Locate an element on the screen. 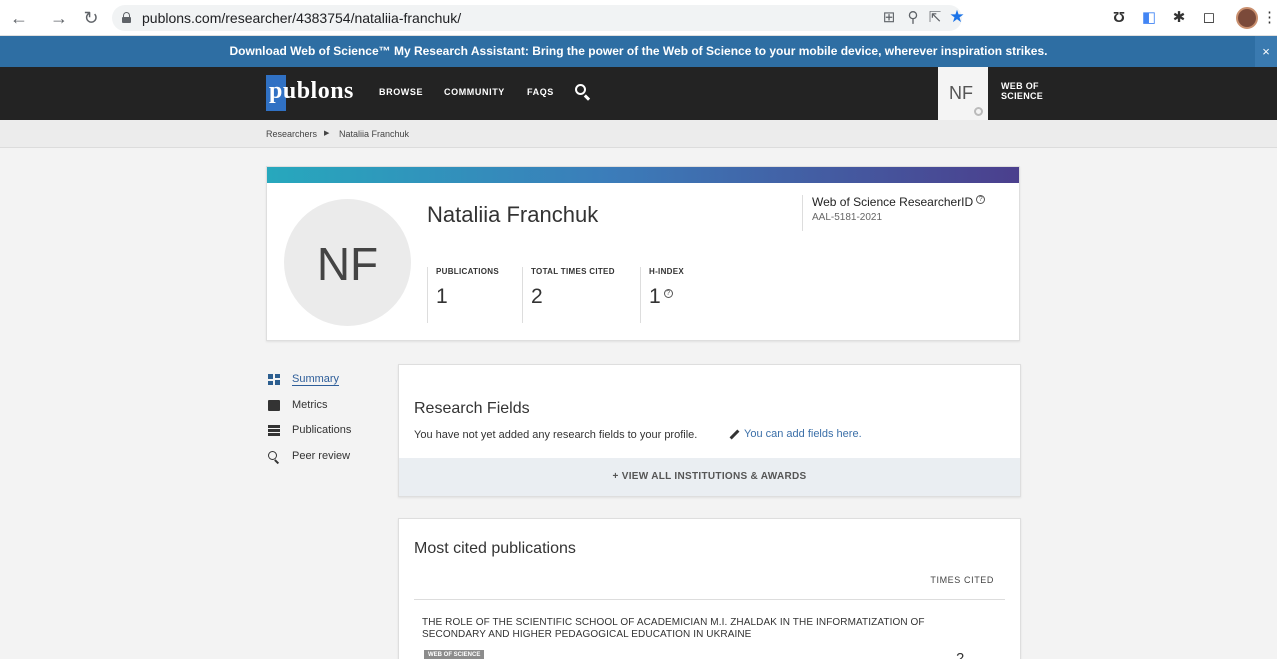 Image resolution: width=1277 pixels, height=659 pixels. profile-avatar is located at coordinates (1247, 18).